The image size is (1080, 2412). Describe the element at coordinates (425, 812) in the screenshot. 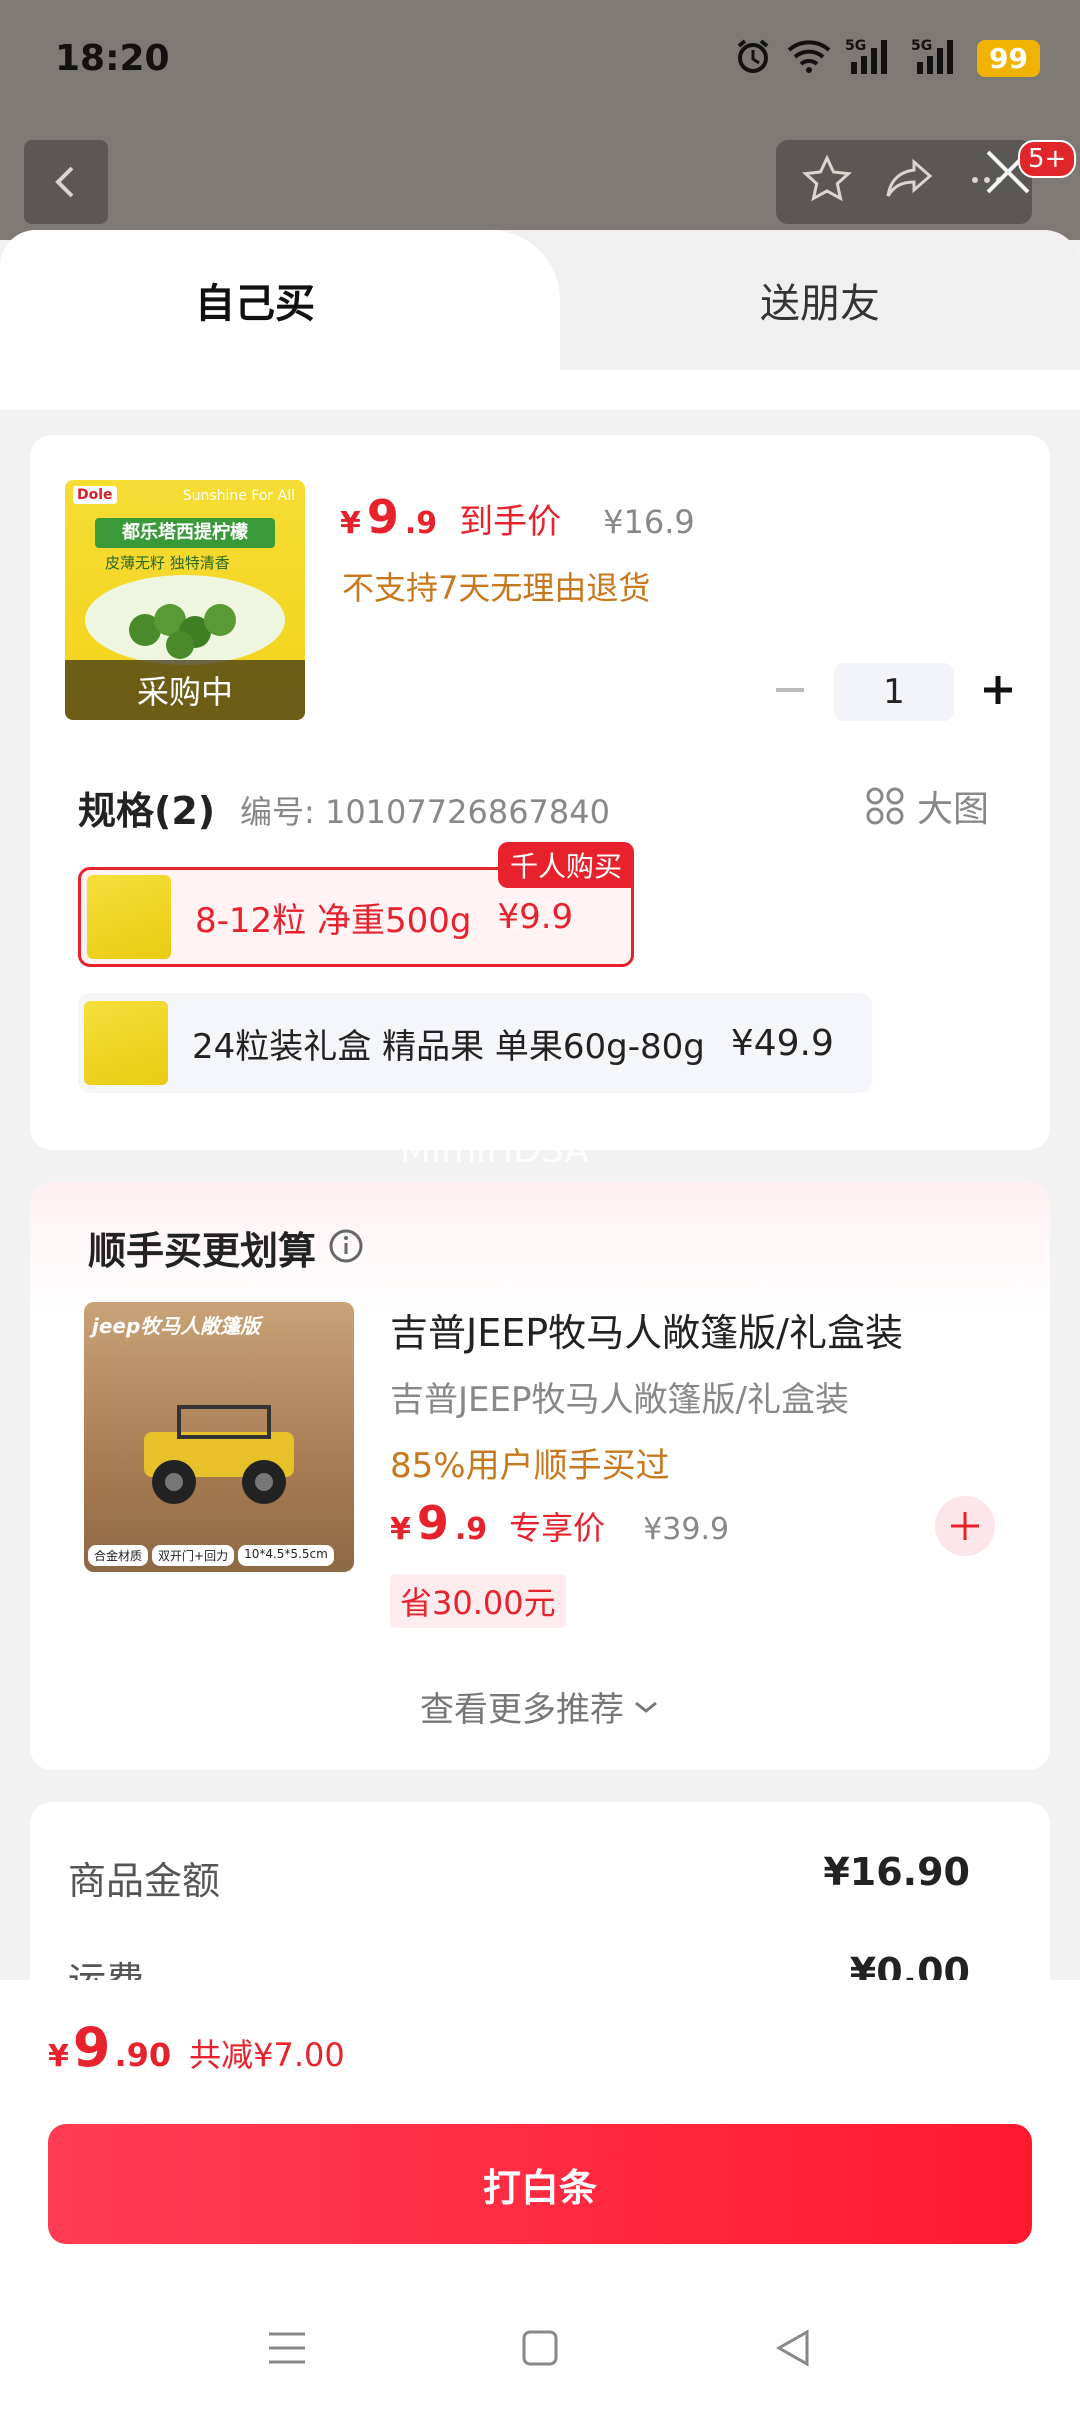

I see `spec-code: 编号: 10107726867840` at that location.